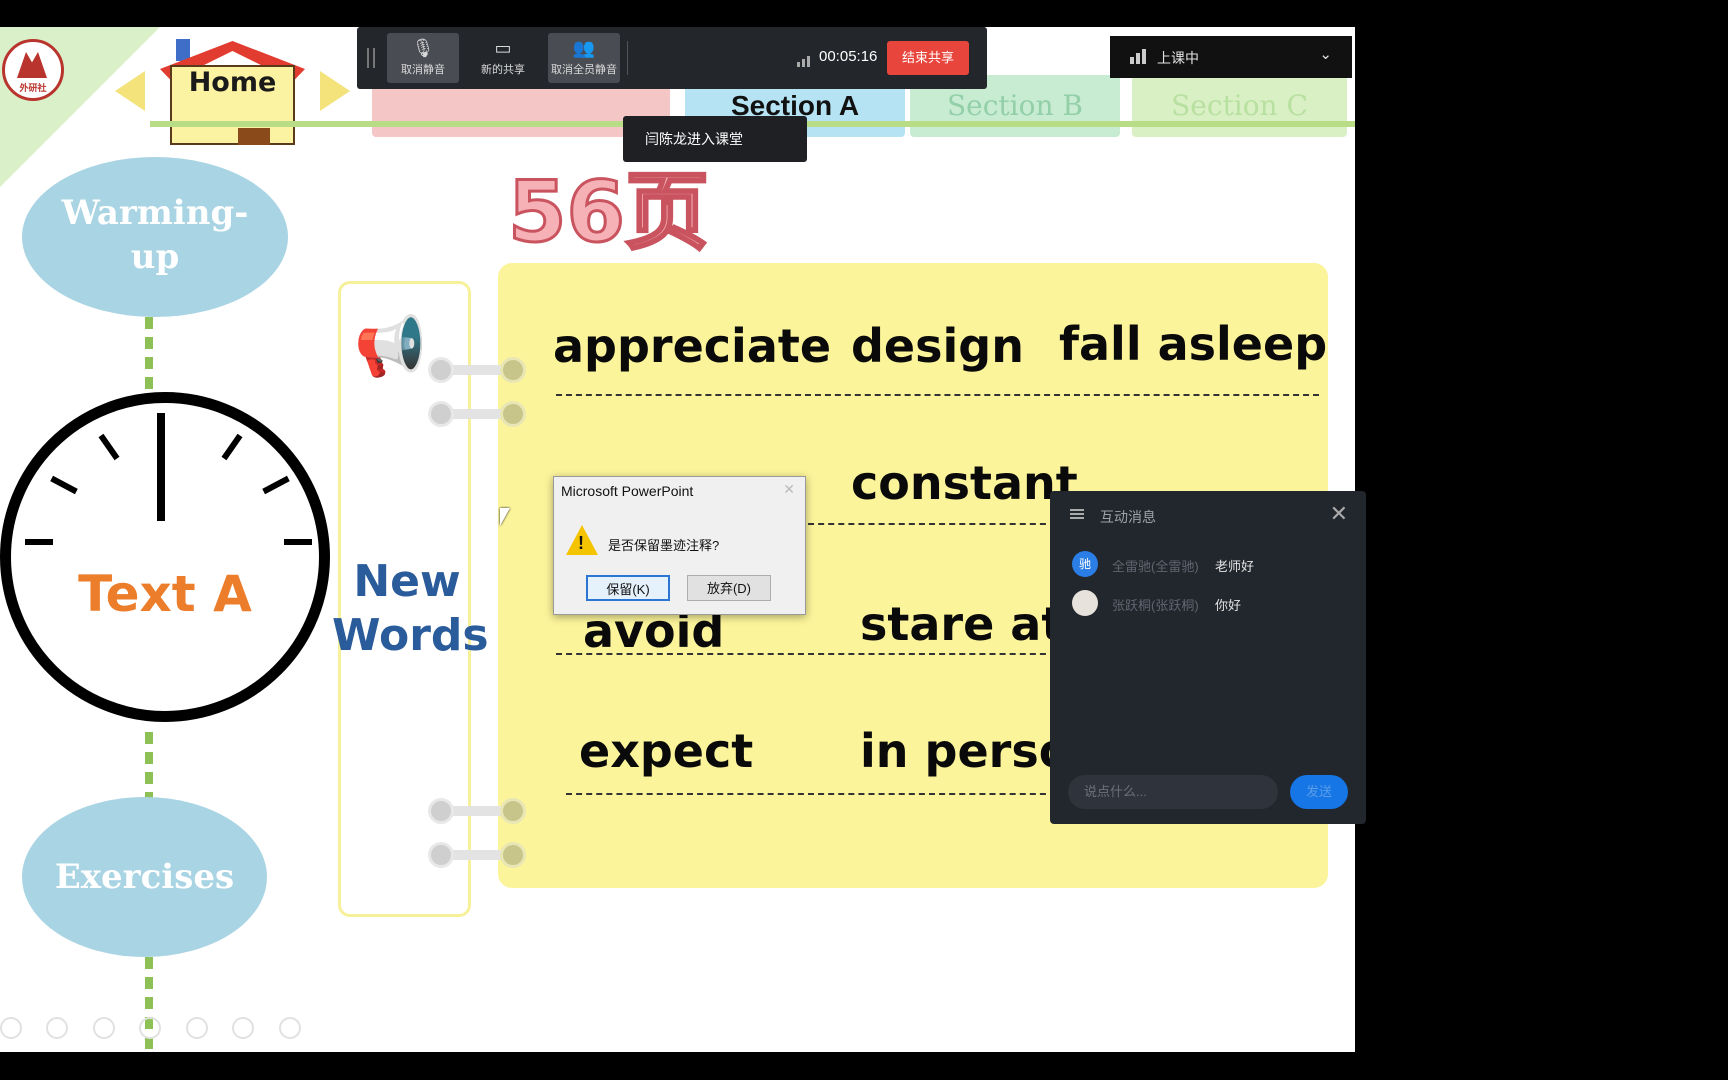 This screenshot has height=1080, width=1728. Describe the element at coordinates (161, 467) in the screenshot. I see `clock-hand` at that location.